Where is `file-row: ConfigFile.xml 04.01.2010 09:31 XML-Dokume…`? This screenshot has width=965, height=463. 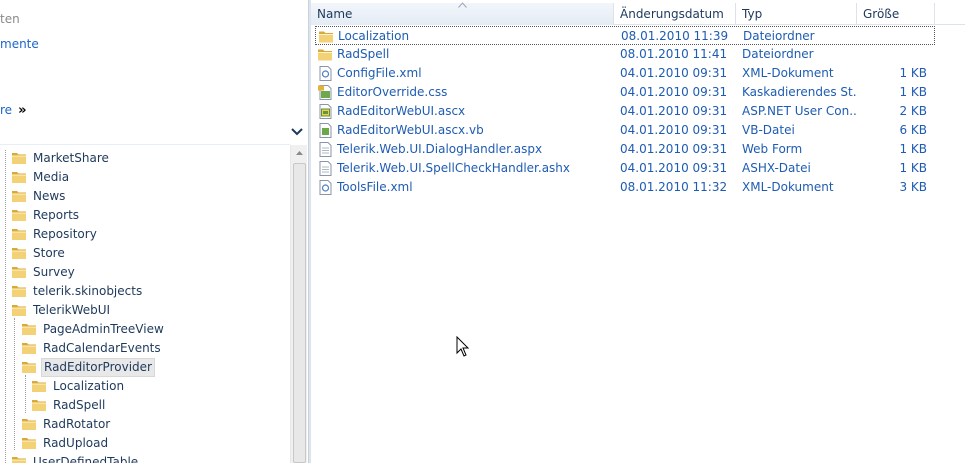
file-row: ConfigFile.xml 04.01.2010 09:31 XML-Dokume… is located at coordinates (625, 73).